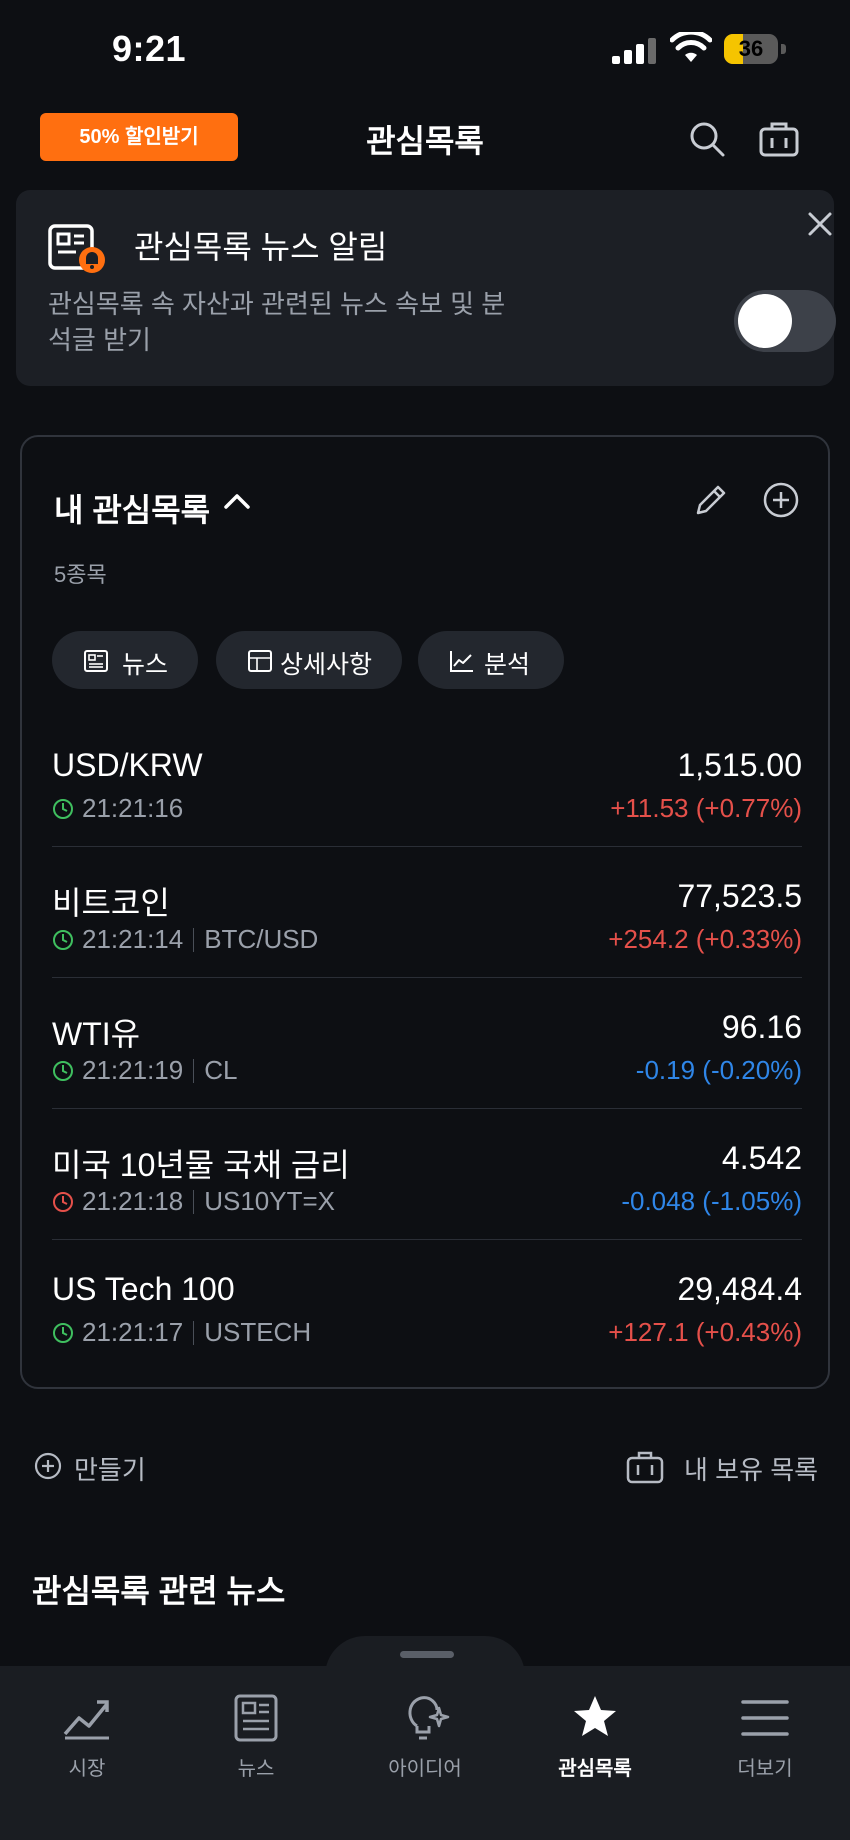  I want to click on chip-details-label: 상세사항, so click(326, 665).